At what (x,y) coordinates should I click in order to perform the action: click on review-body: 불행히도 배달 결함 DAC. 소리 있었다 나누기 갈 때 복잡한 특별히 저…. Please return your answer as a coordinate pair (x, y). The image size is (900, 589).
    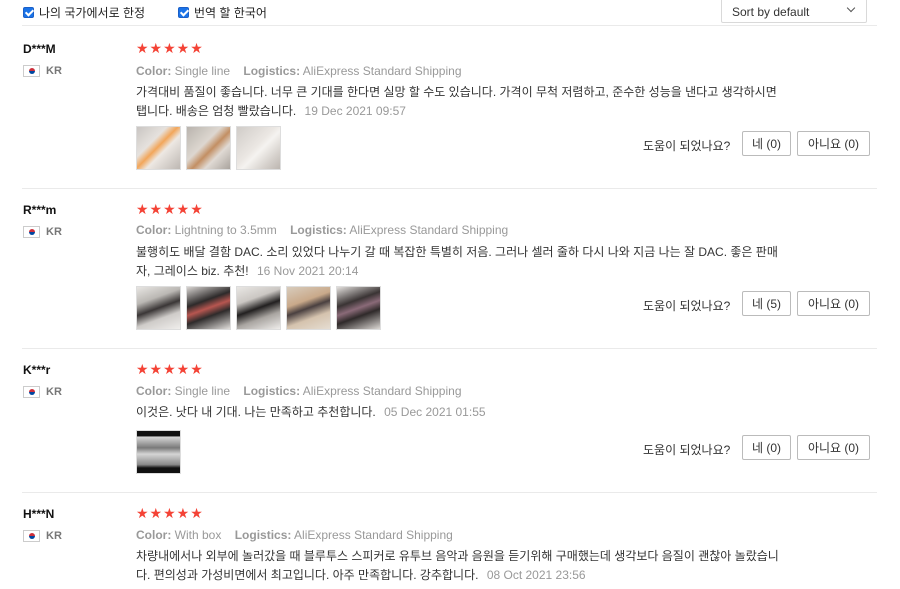
    Looking at the image, I should click on (457, 261).